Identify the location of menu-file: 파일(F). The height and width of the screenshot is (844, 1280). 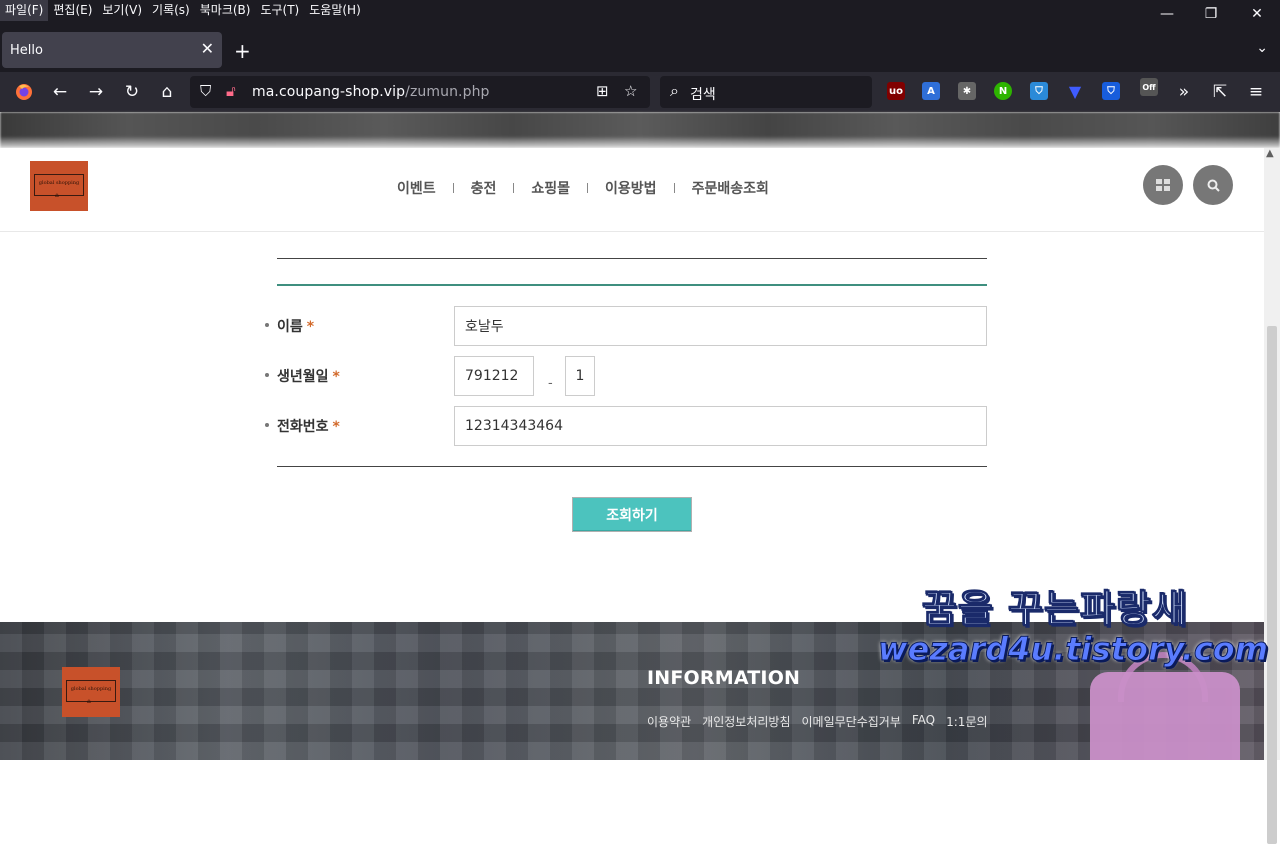
(24, 10).